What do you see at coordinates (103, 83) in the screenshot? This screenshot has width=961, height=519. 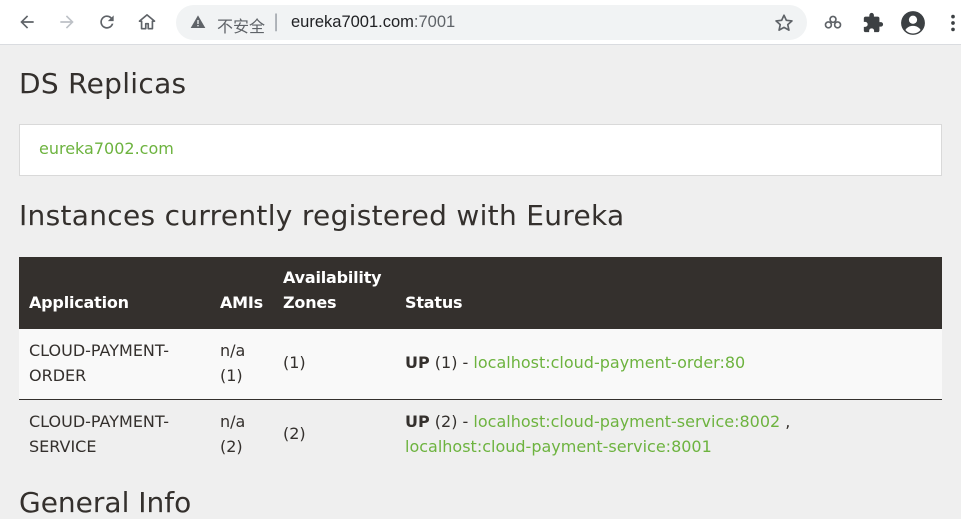 I see `replicas-heading: DS Replicas` at bounding box center [103, 83].